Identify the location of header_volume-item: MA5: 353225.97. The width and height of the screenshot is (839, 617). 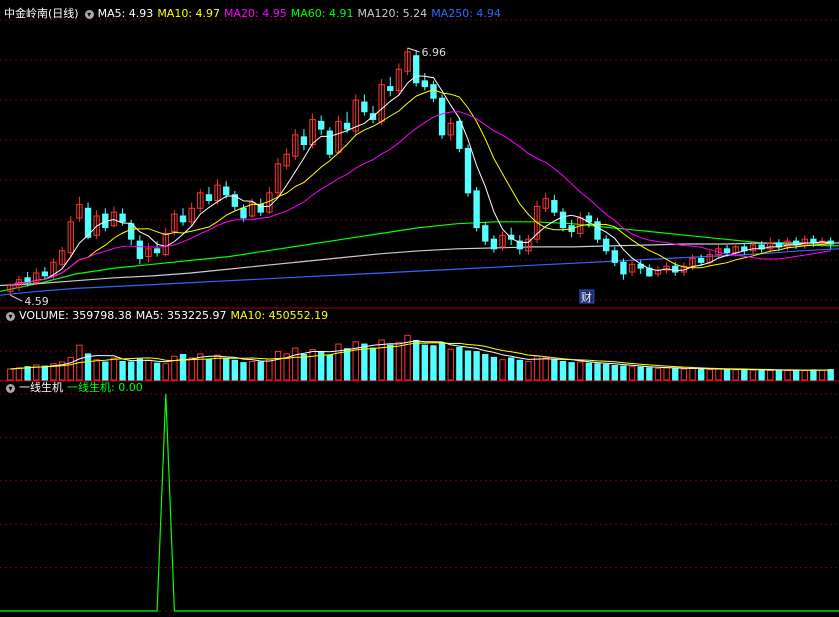
(181, 315).